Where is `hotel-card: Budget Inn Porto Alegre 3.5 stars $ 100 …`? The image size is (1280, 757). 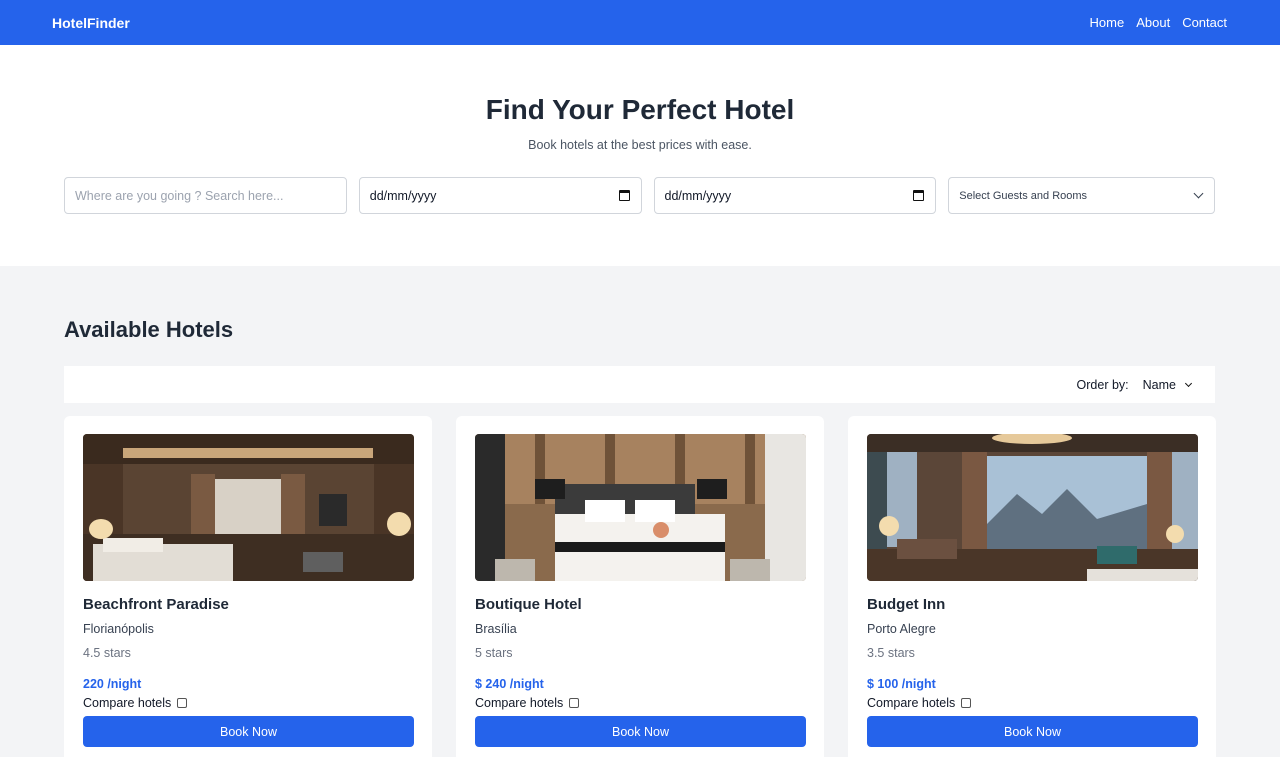
hotel-card: Budget Inn Porto Alegre 3.5 stars $ 100 … is located at coordinates (1032, 586).